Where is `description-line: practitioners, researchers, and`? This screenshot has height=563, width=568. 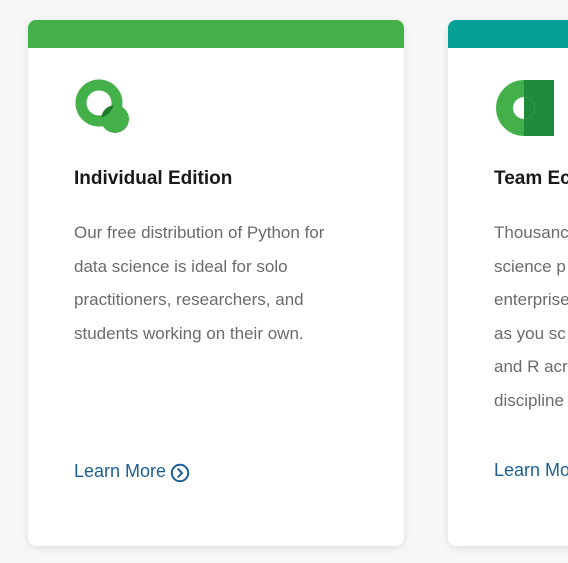 description-line: practitioners, researchers, and is located at coordinates (189, 299).